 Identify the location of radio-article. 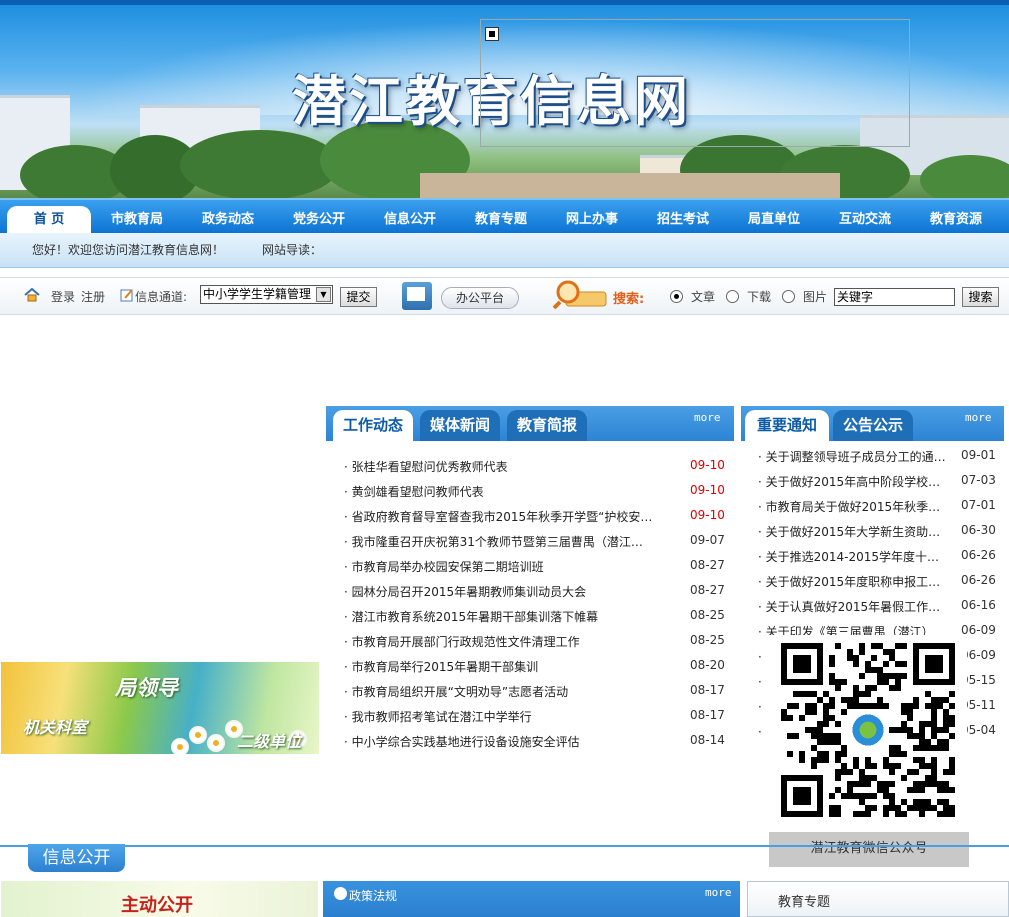
(676, 296).